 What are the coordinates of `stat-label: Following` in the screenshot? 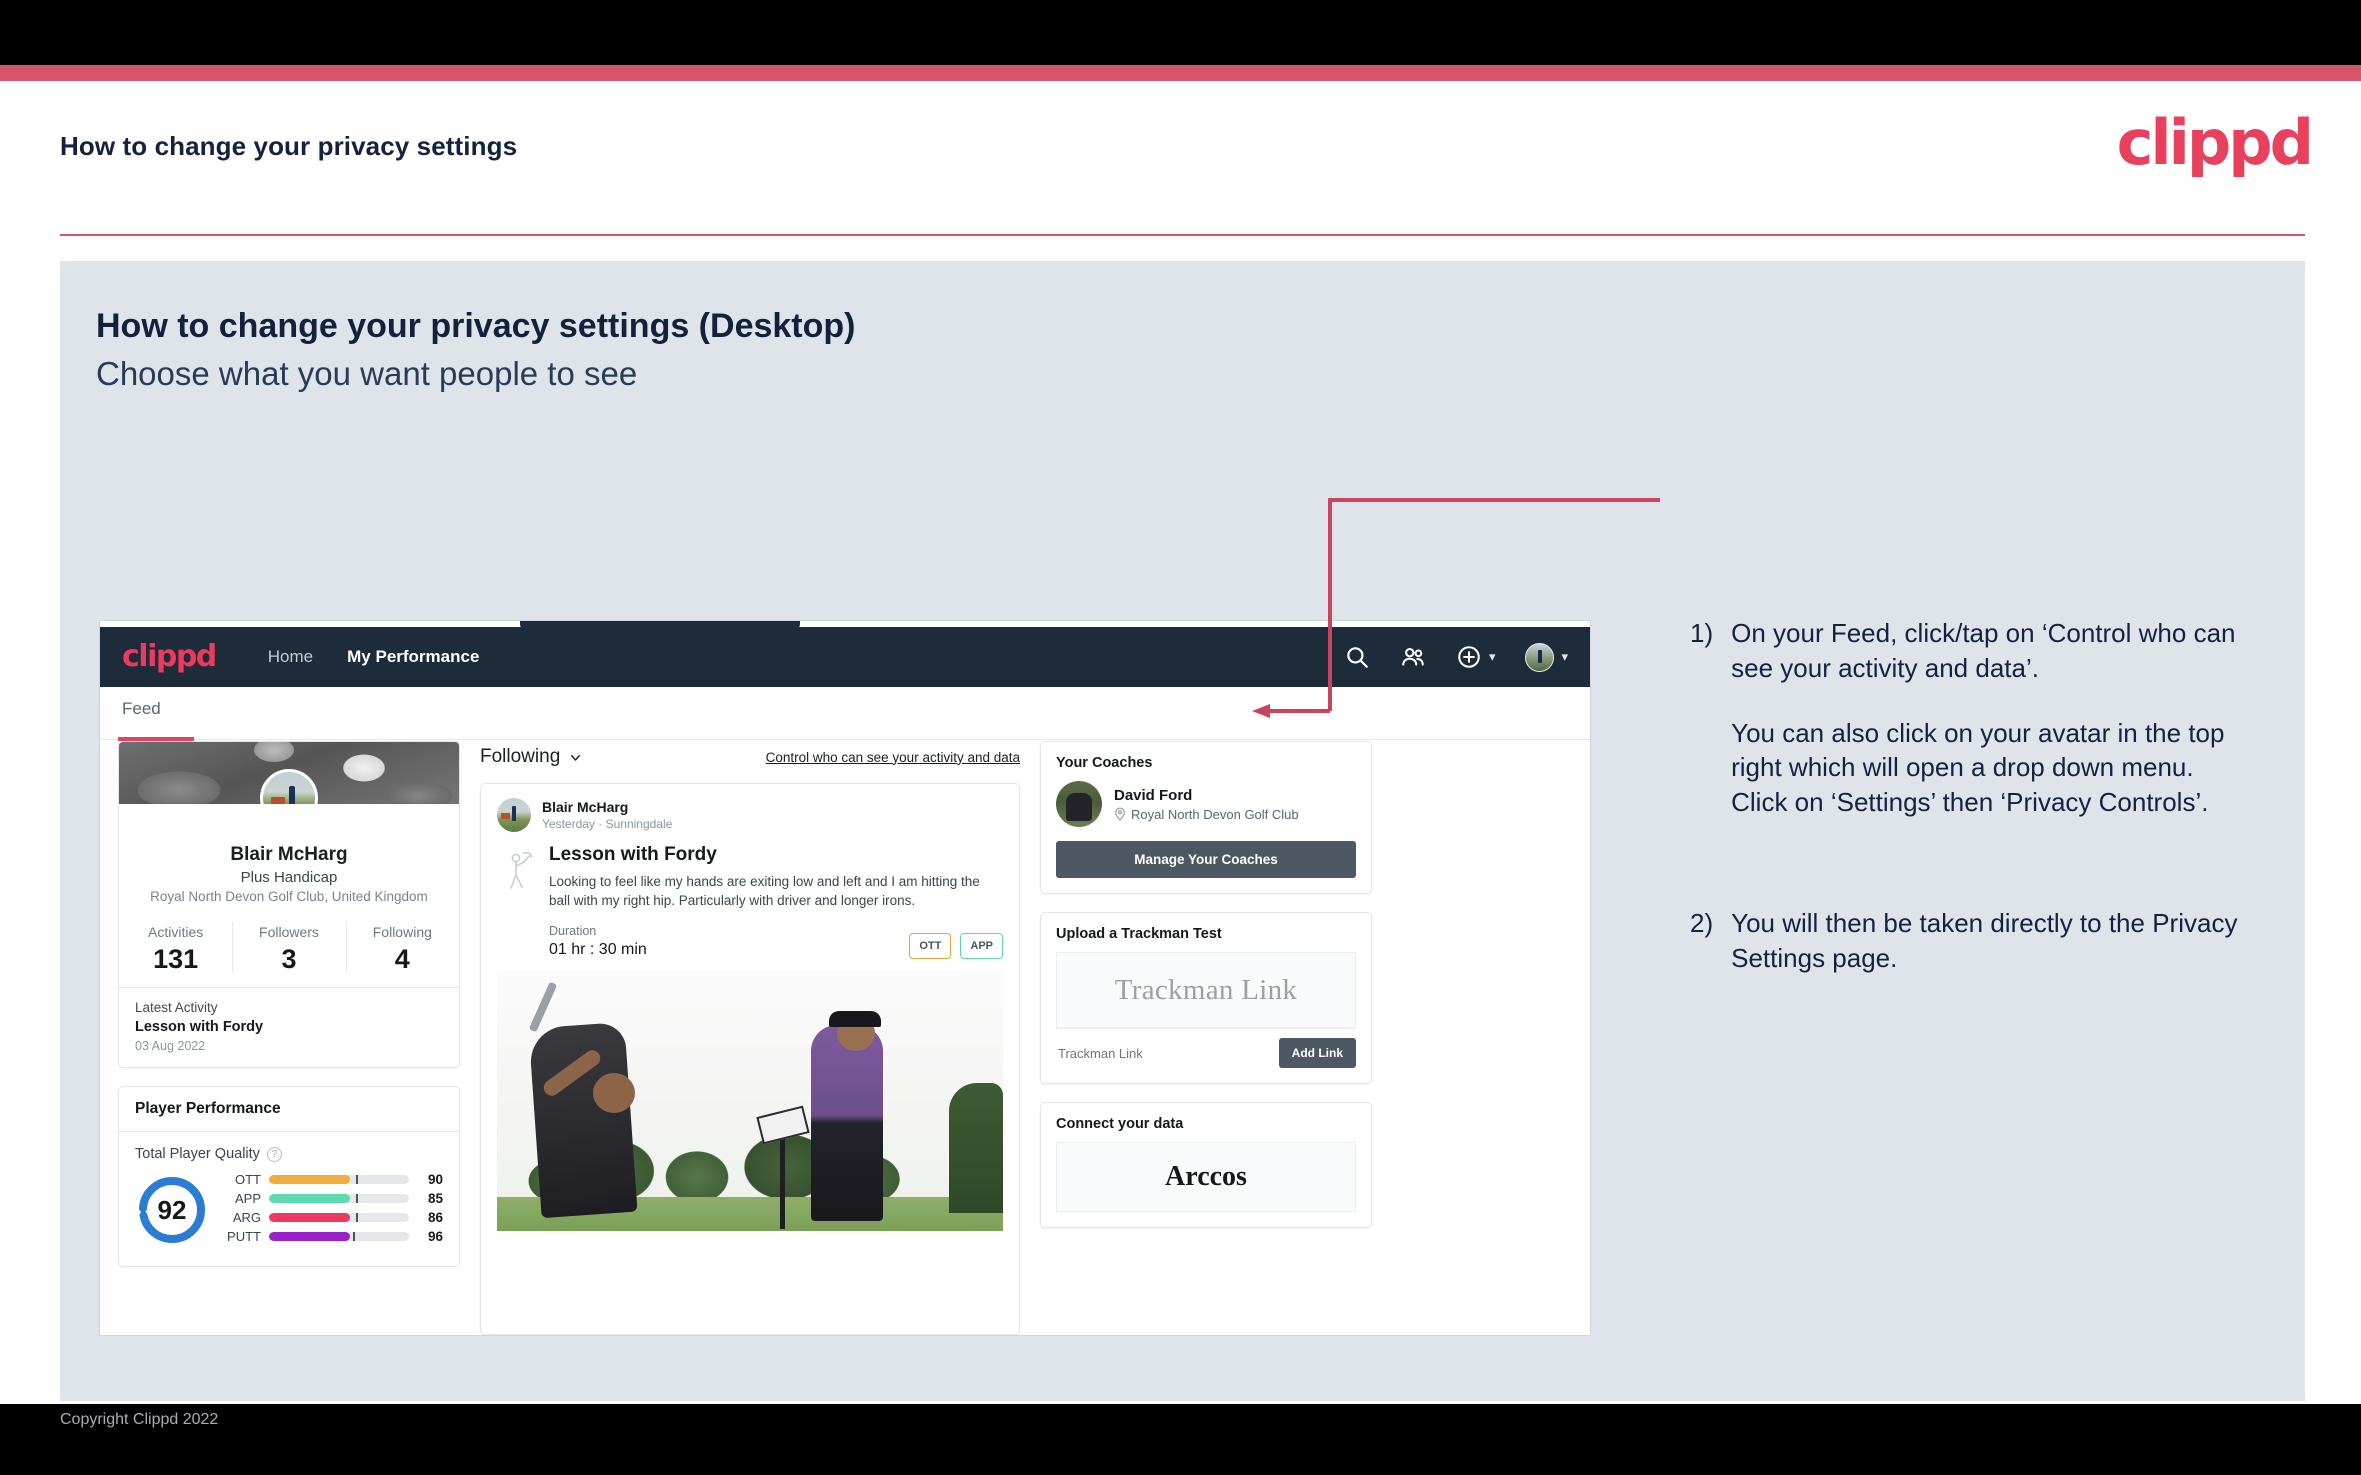 It's located at (402, 932).